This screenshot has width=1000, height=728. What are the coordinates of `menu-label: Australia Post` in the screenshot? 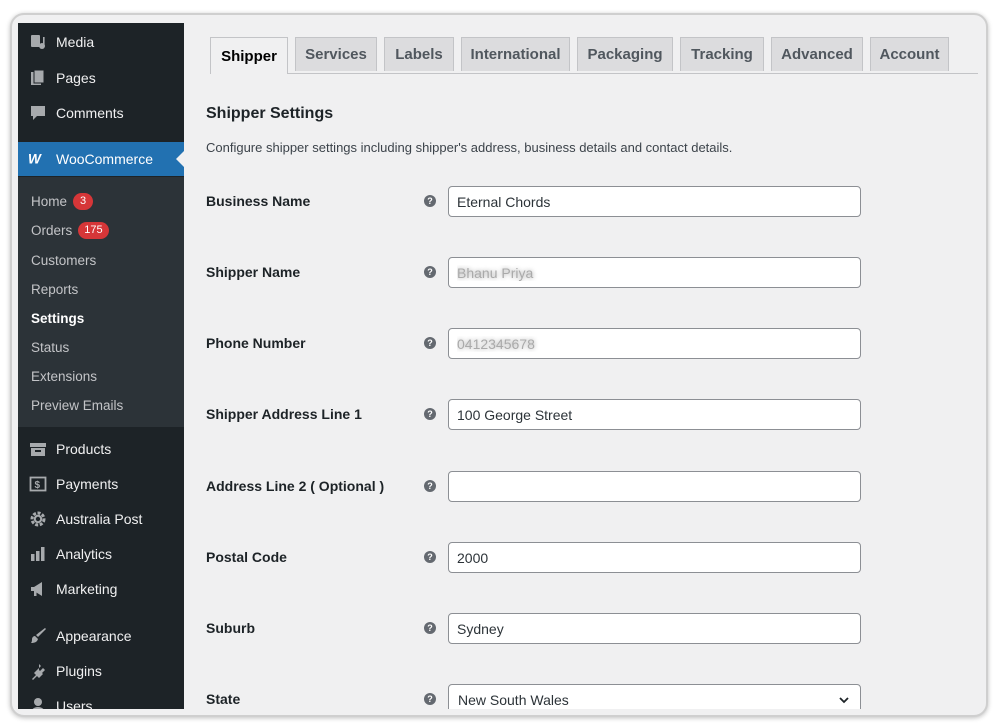 It's located at (99, 519).